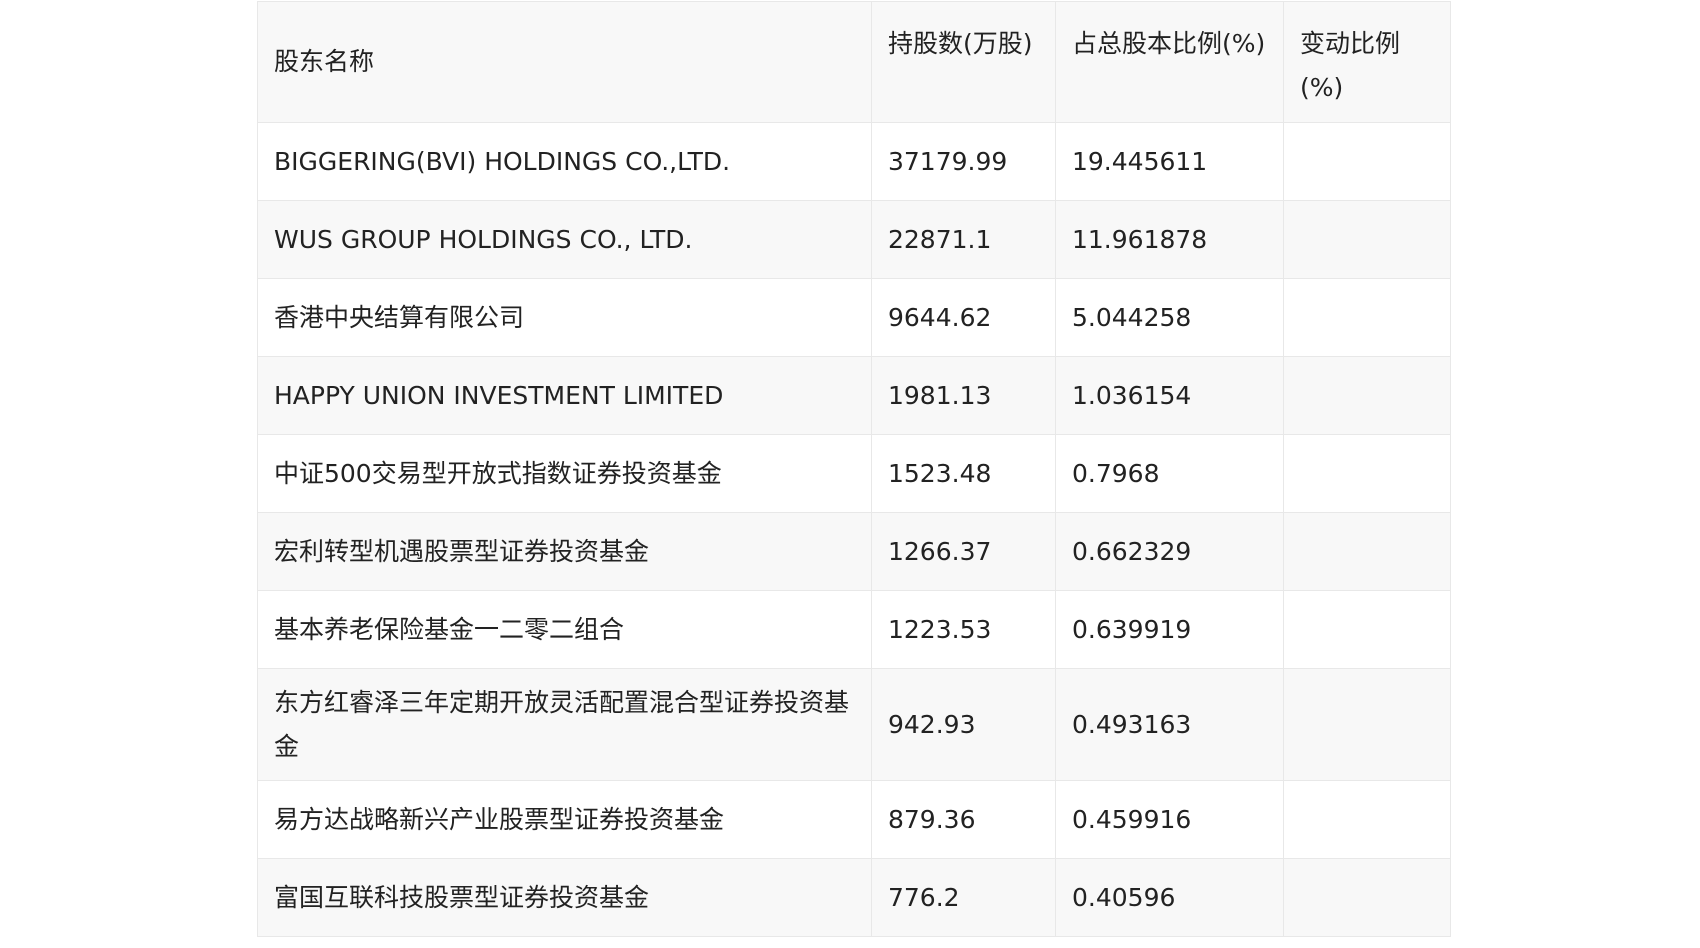 This screenshot has width=1700, height=948. I want to click on cell-shareholder-name: 易方达战略新兴产业股票型证券投资基金, so click(564, 819).